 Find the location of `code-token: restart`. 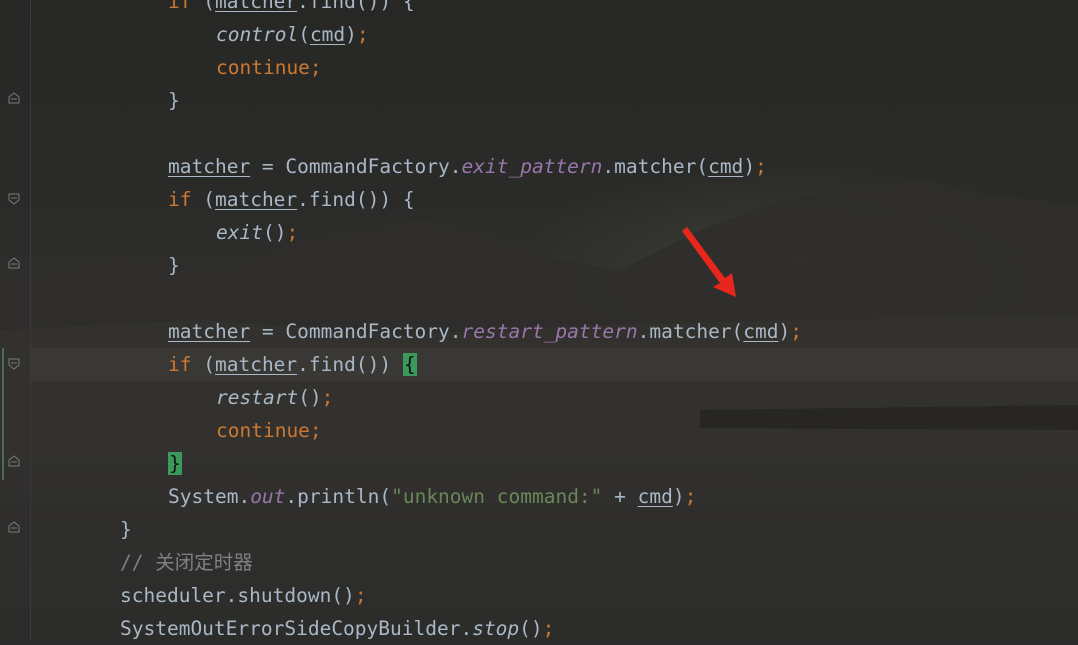

code-token: restart is located at coordinates (257, 397).